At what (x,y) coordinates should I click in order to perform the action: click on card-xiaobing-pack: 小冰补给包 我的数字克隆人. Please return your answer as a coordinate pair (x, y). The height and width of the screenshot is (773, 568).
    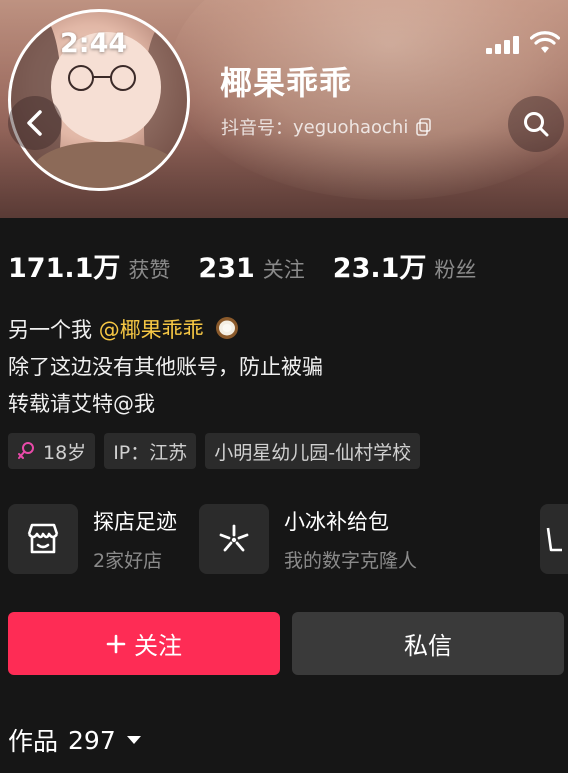
    Looking at the image, I should click on (308, 539).